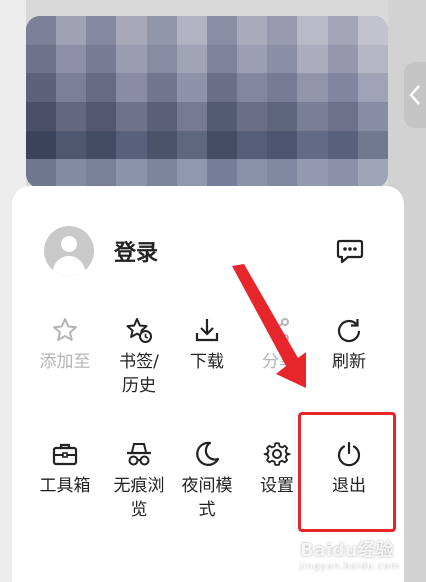 Image resolution: width=426 pixels, height=582 pixels. What do you see at coordinates (139, 330) in the screenshot?
I see `bookmark-history-icon` at bounding box center [139, 330].